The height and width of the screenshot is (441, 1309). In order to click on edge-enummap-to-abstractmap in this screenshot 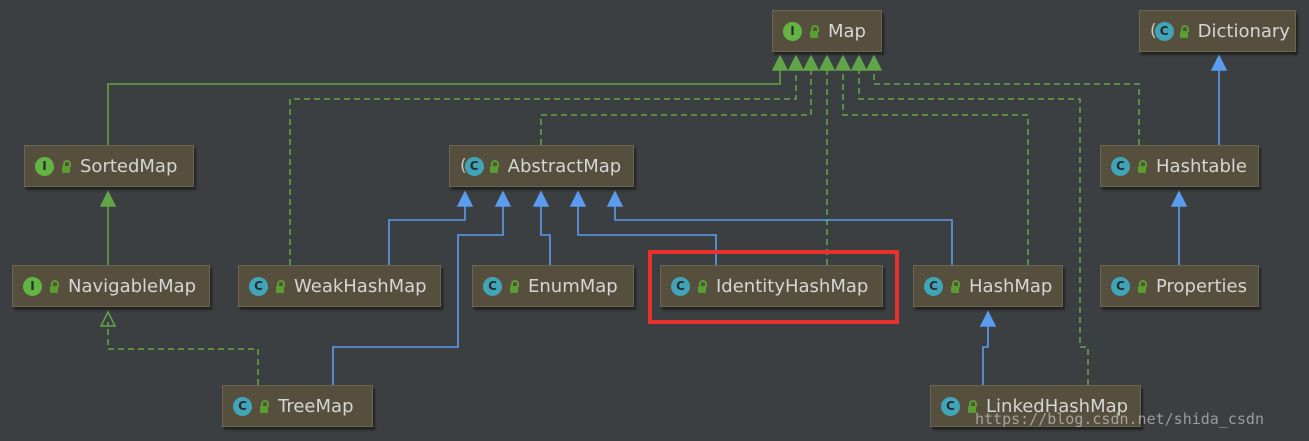, I will do `click(545, 233)`.